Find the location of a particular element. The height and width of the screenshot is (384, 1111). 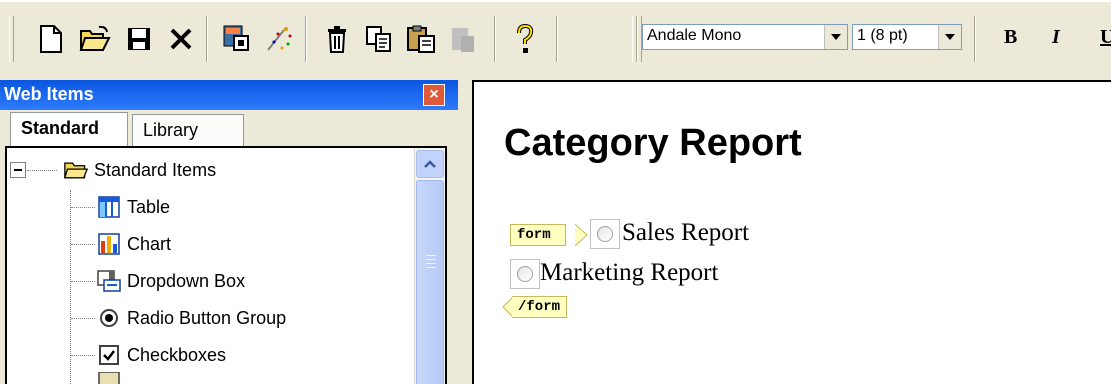

font-size-select: 1 (8 pt) is located at coordinates (907, 37).